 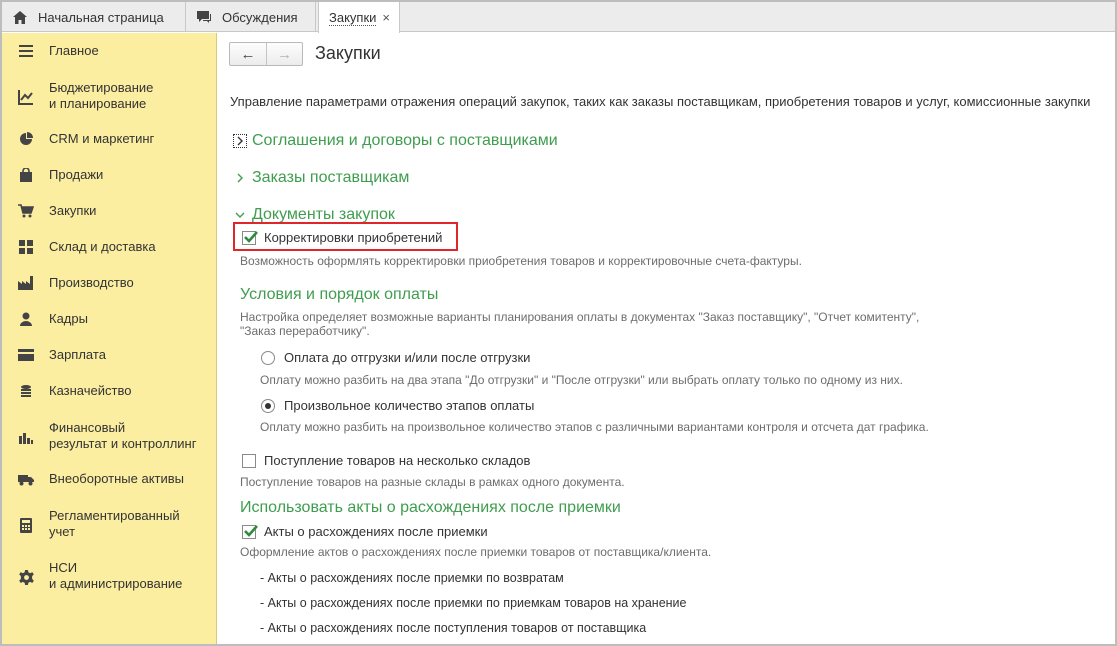 What do you see at coordinates (339, 294) in the screenshot?
I see `payment-heading: Условия и порядок оплаты` at bounding box center [339, 294].